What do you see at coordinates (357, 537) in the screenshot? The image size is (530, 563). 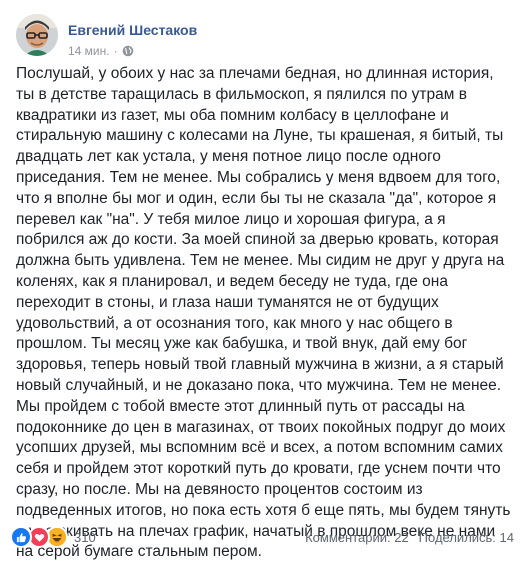 I see `comments-count-link: Комментарии: 22` at bounding box center [357, 537].